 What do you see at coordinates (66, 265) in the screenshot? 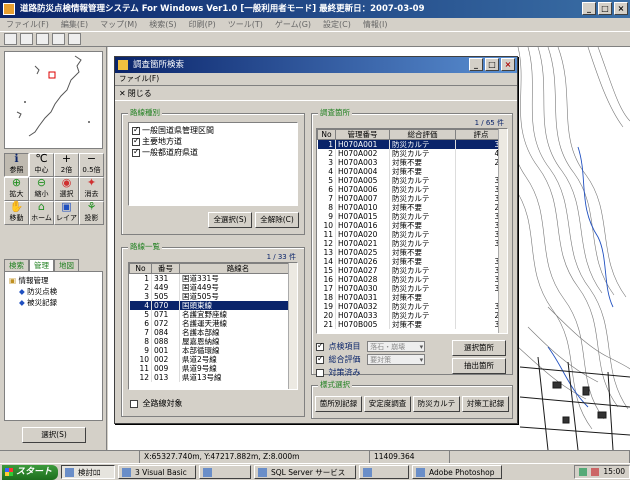
I see `tab-map: 地図` at bounding box center [66, 265].